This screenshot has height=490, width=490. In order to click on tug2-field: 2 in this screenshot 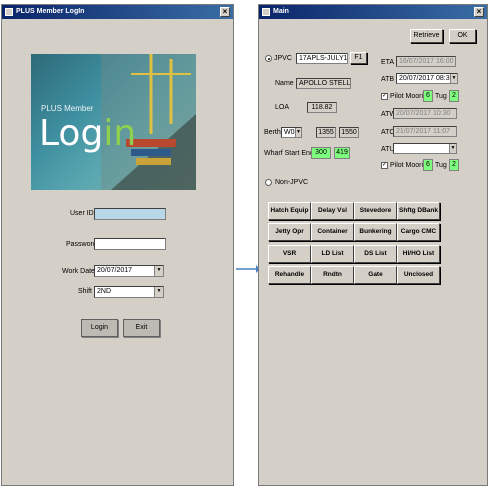, I will do `click(454, 165)`.